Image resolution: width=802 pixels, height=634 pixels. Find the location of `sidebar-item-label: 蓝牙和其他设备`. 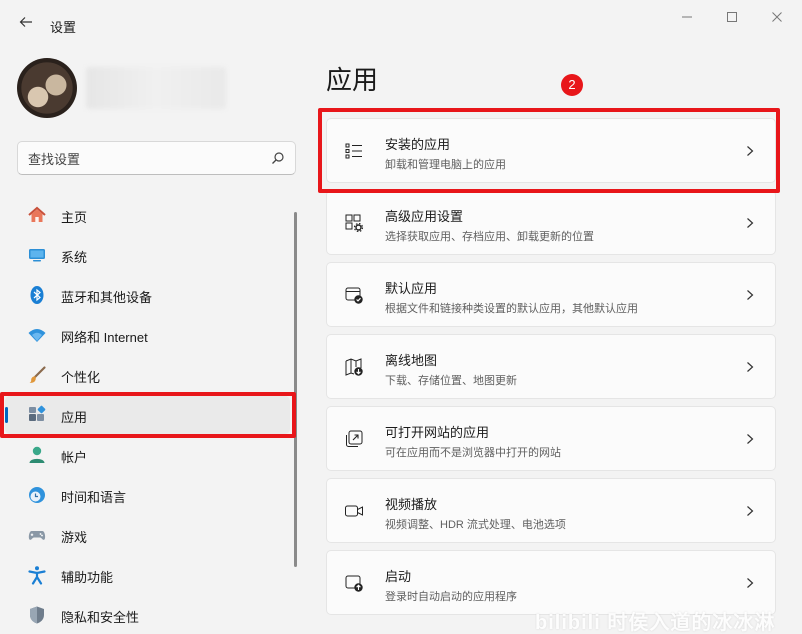

sidebar-item-label: 蓝牙和其他设备 is located at coordinates (107, 297).